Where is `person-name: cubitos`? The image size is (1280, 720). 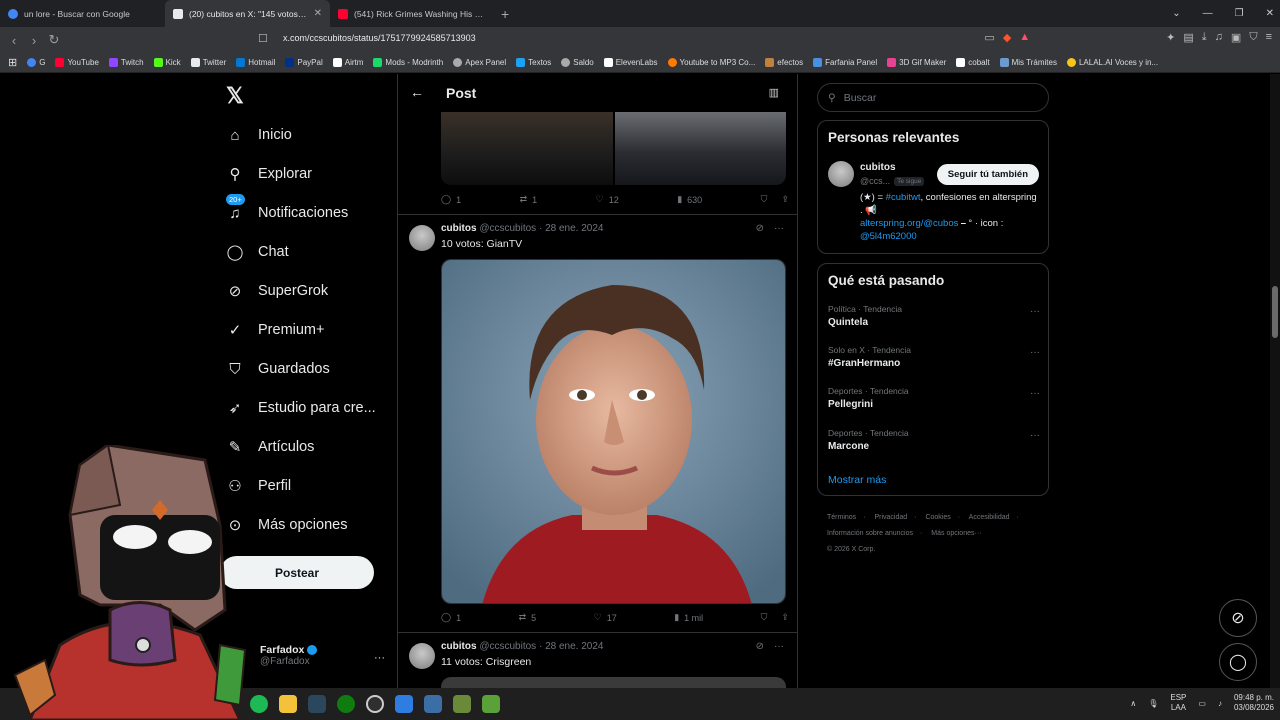
person-name: cubitos is located at coordinates (878, 167).